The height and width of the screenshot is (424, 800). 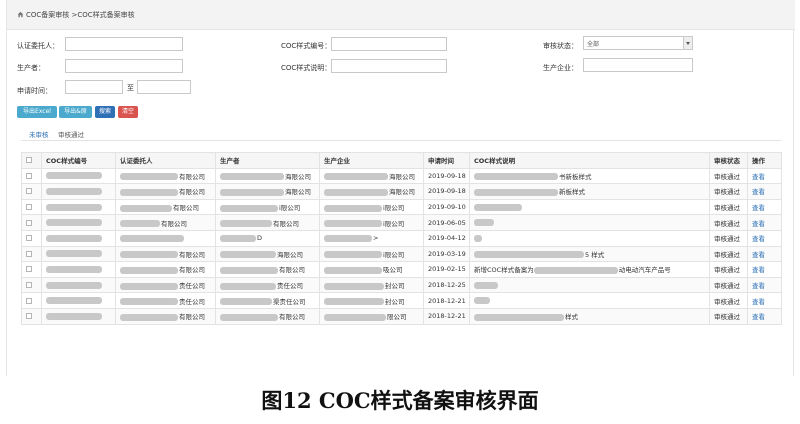 What do you see at coordinates (389, 66) in the screenshot?
I see `style-desc-input` at bounding box center [389, 66].